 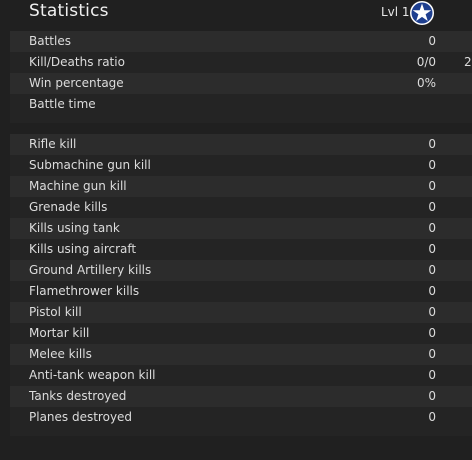 I want to click on stat-row-battles: Battles 0, so click(x=241, y=41).